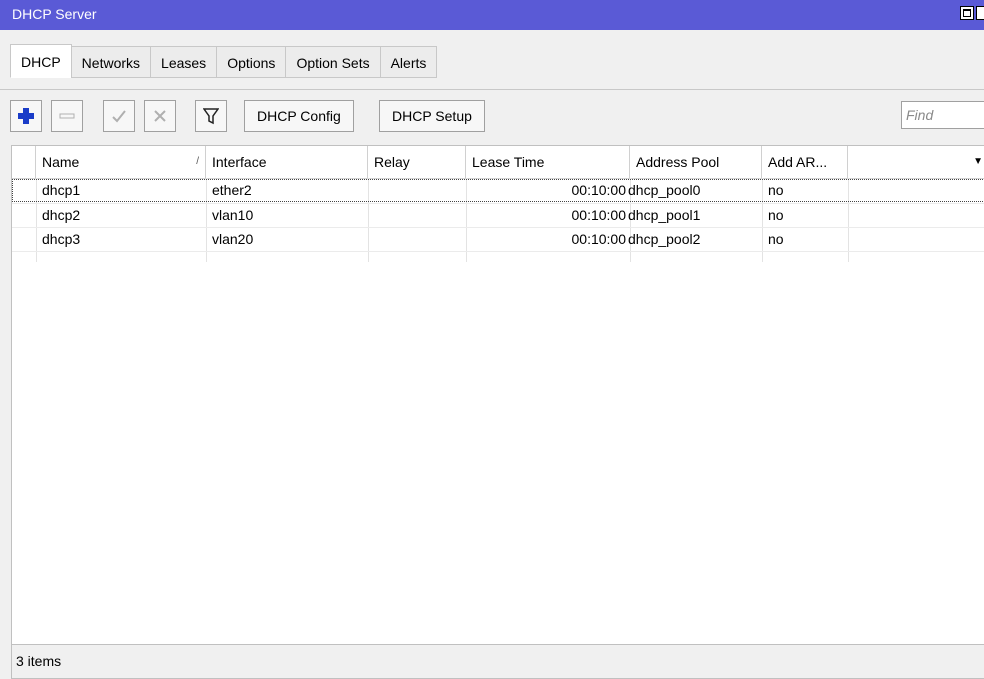  What do you see at coordinates (942, 115) in the screenshot?
I see `find-input` at bounding box center [942, 115].